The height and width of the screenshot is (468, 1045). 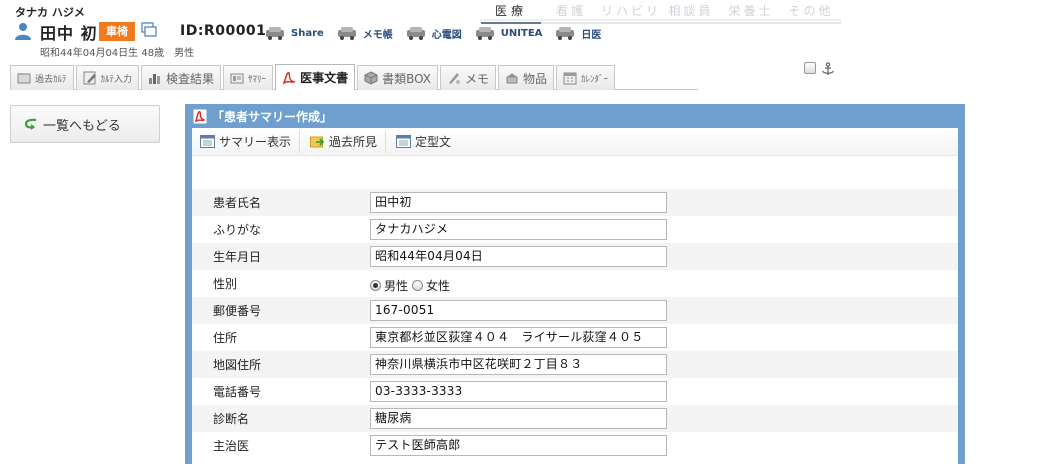 I want to click on tab-doc-box-label: 書類BOX, so click(x=406, y=78).